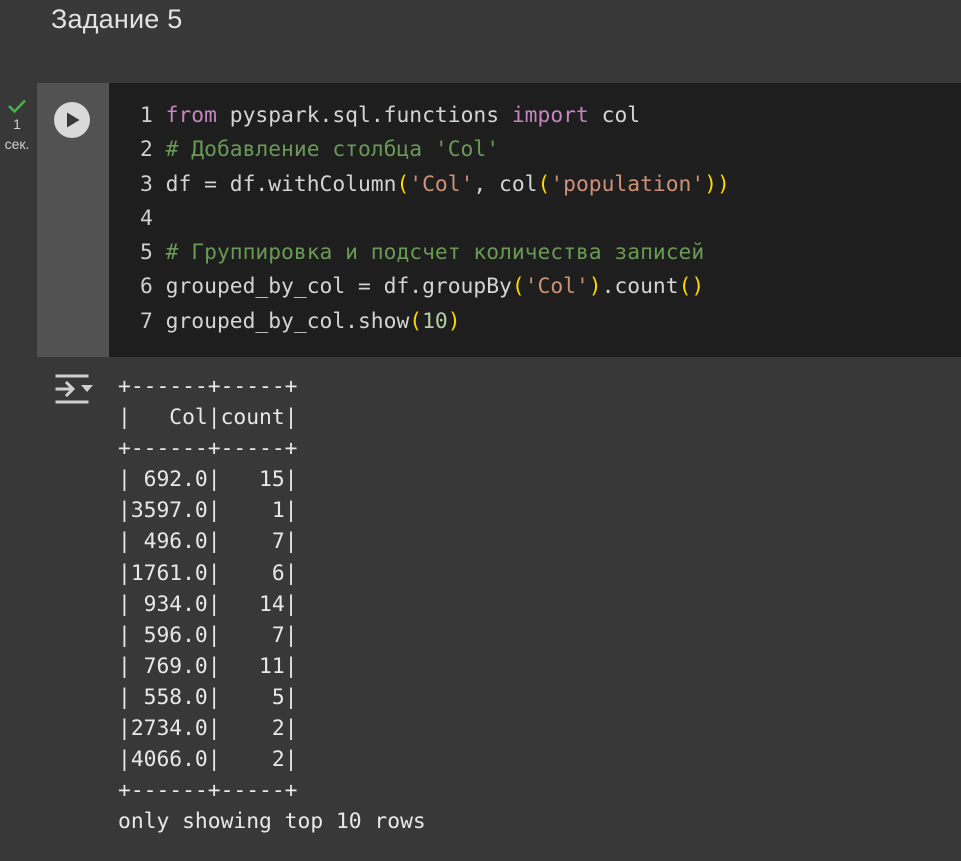  I want to click on execution-duration-value: 1, so click(17, 124).